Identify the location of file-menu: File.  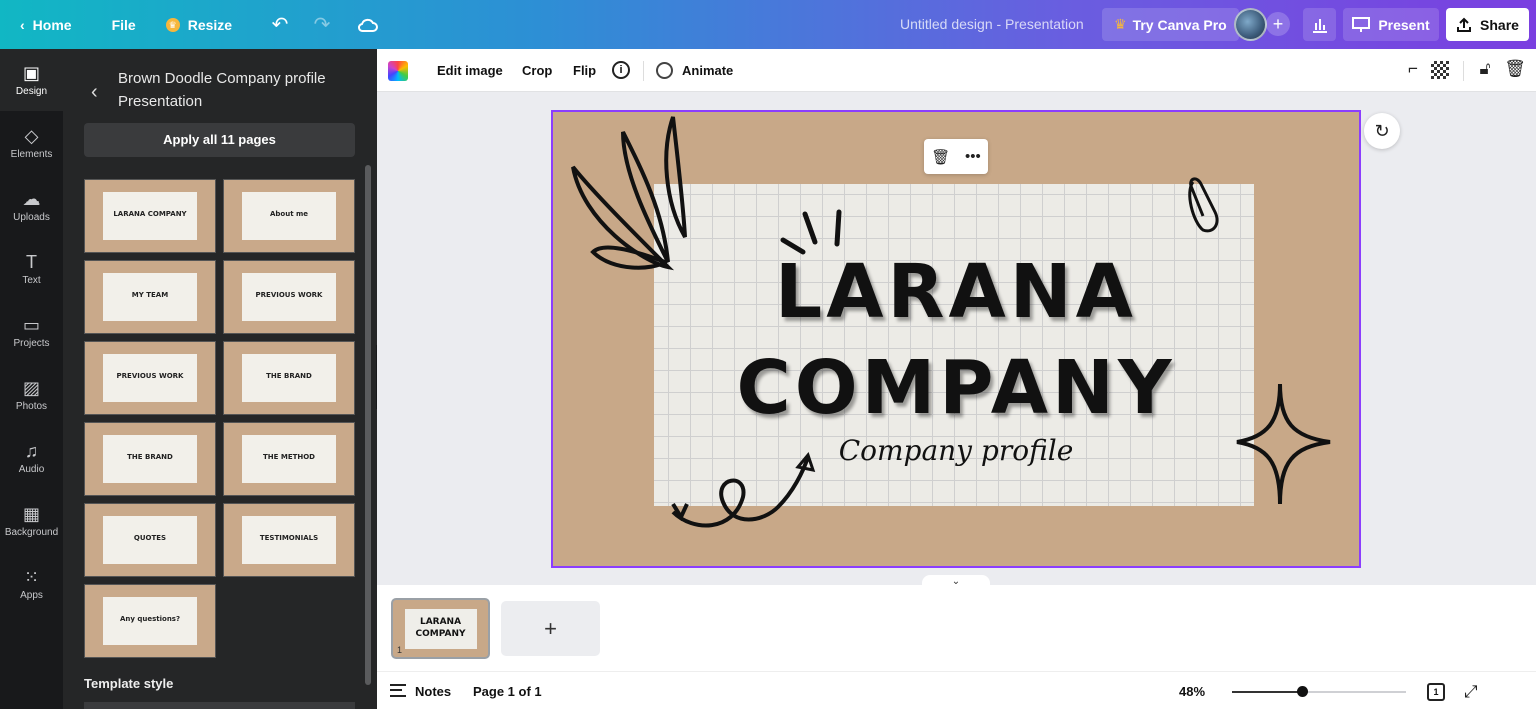
(124, 24).